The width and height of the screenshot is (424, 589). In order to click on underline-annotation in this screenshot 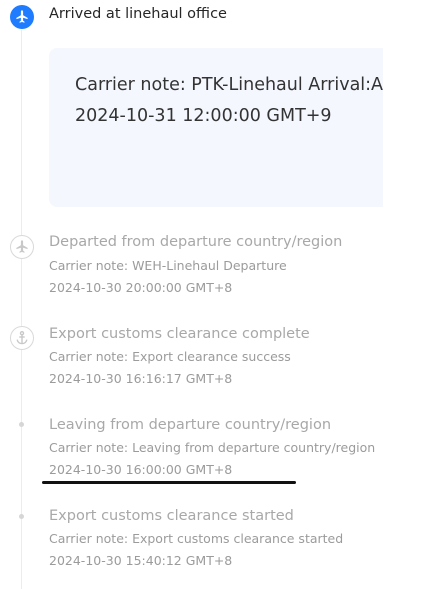, I will do `click(169, 482)`.